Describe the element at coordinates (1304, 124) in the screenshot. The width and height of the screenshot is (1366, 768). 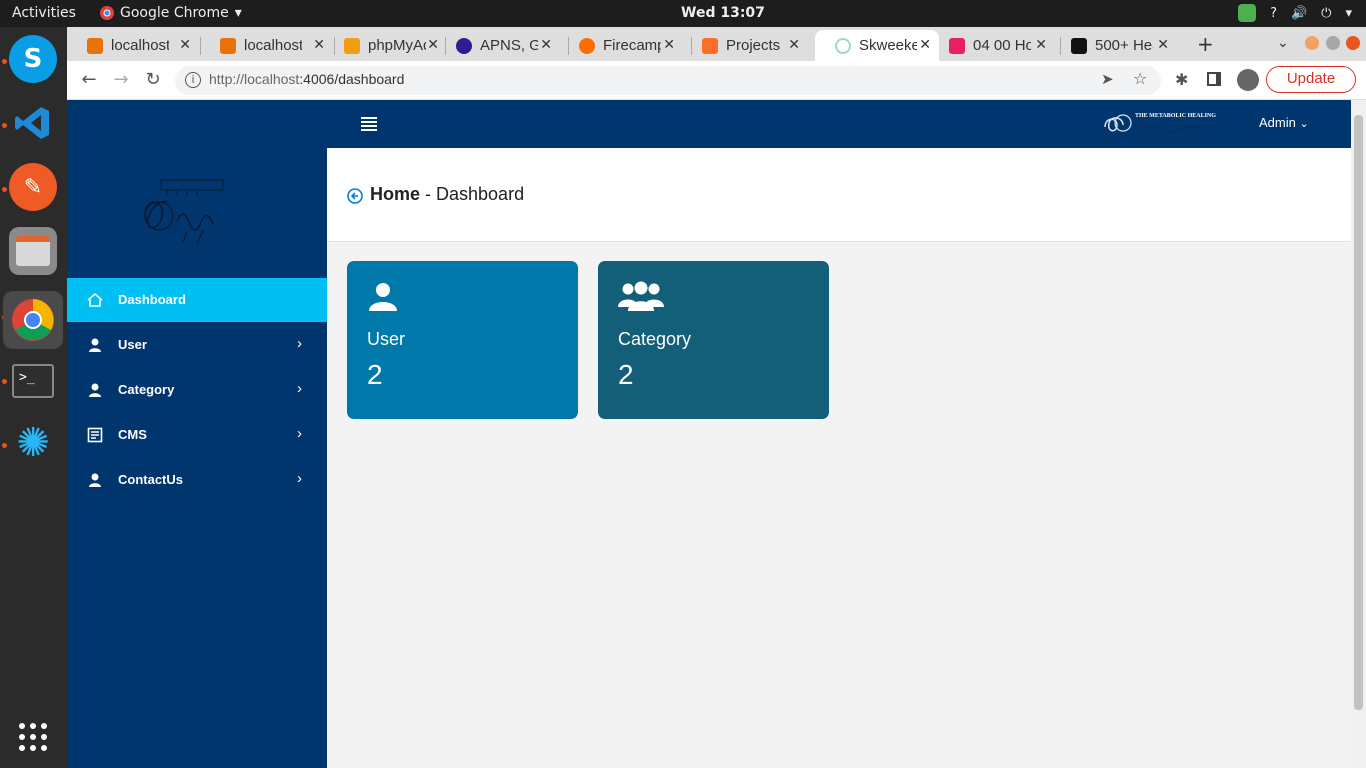
I see `chevron-down-icon: ⌄` at that location.